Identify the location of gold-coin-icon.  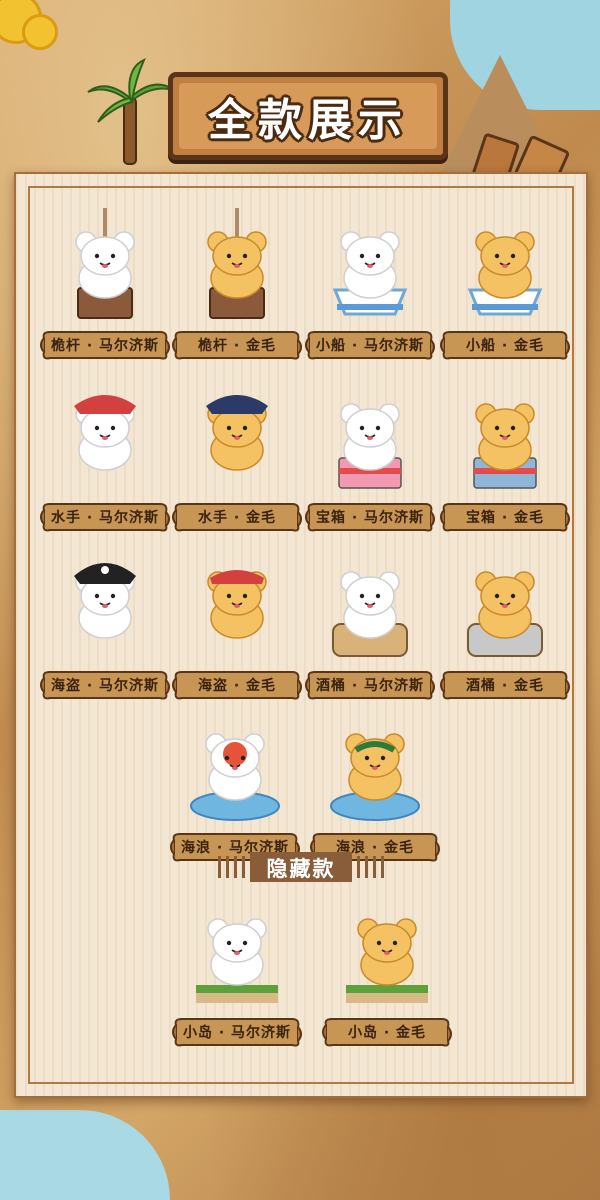
(40, 32).